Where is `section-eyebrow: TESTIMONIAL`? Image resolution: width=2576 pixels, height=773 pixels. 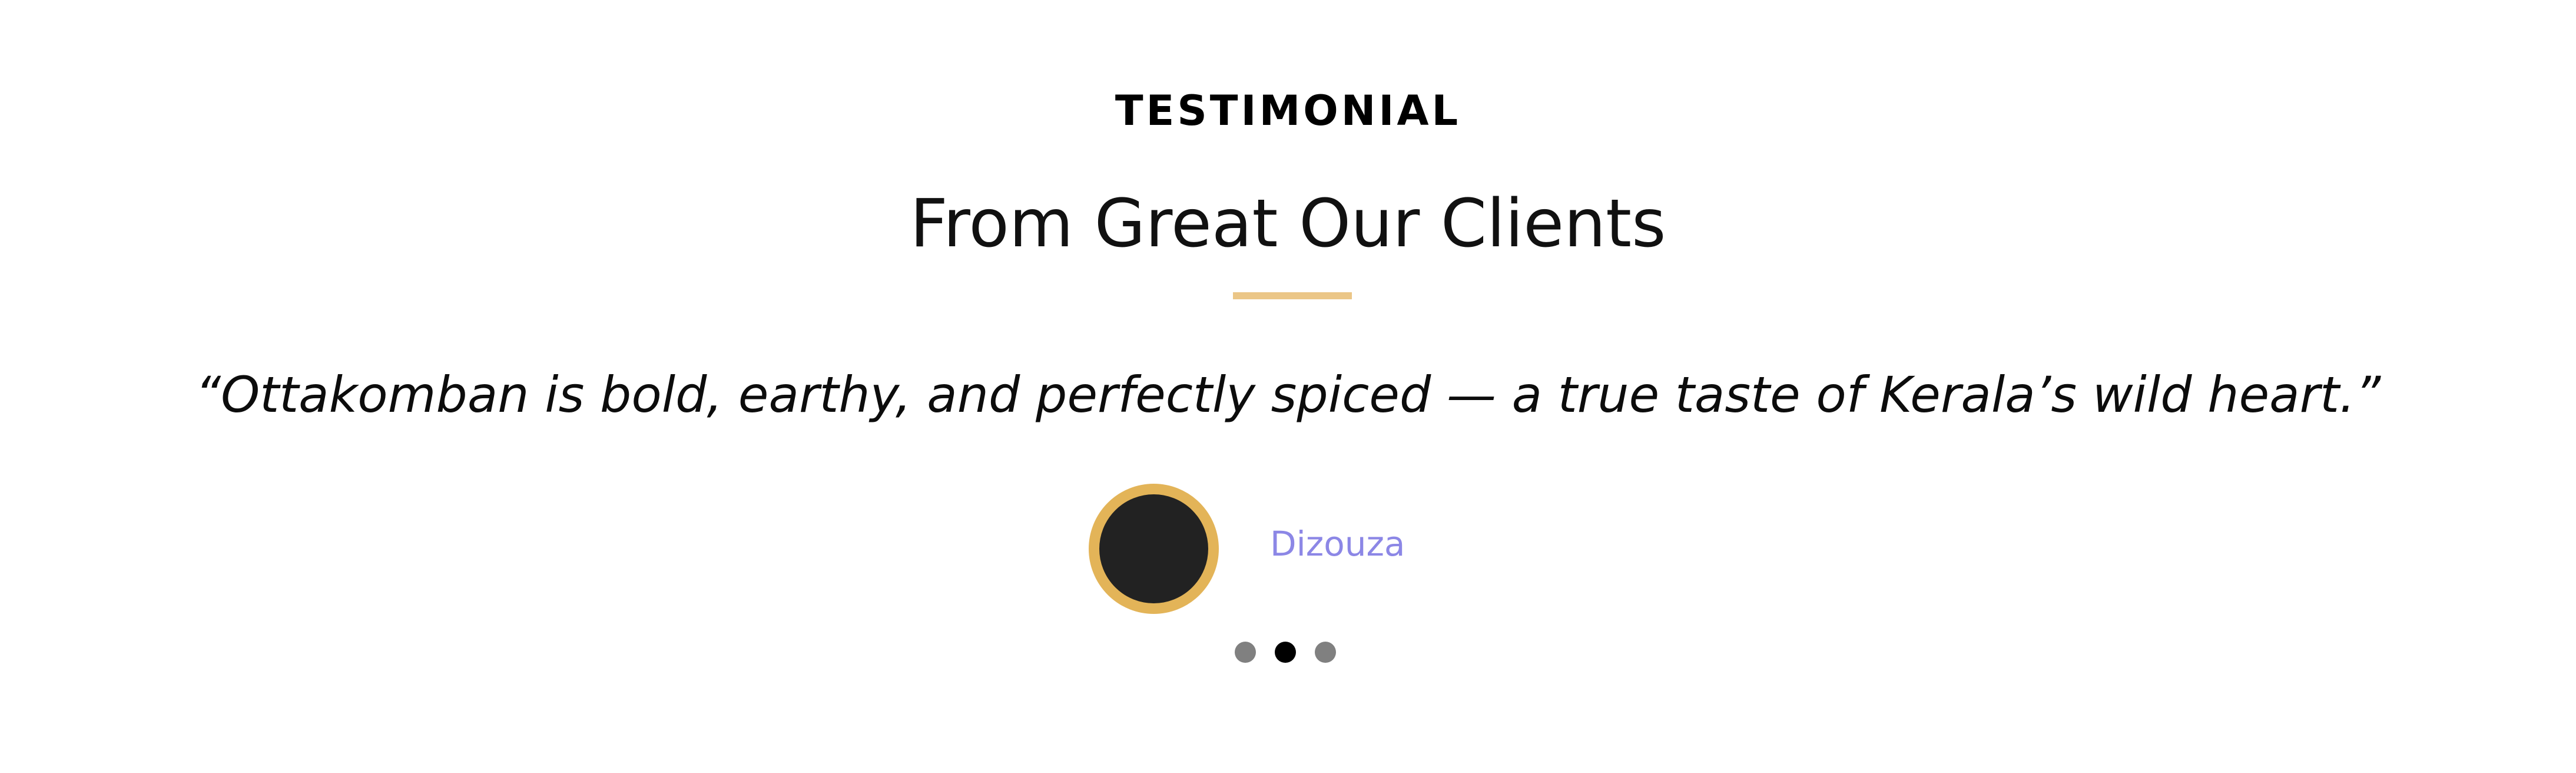
section-eyebrow: TESTIMONIAL is located at coordinates (1288, 111).